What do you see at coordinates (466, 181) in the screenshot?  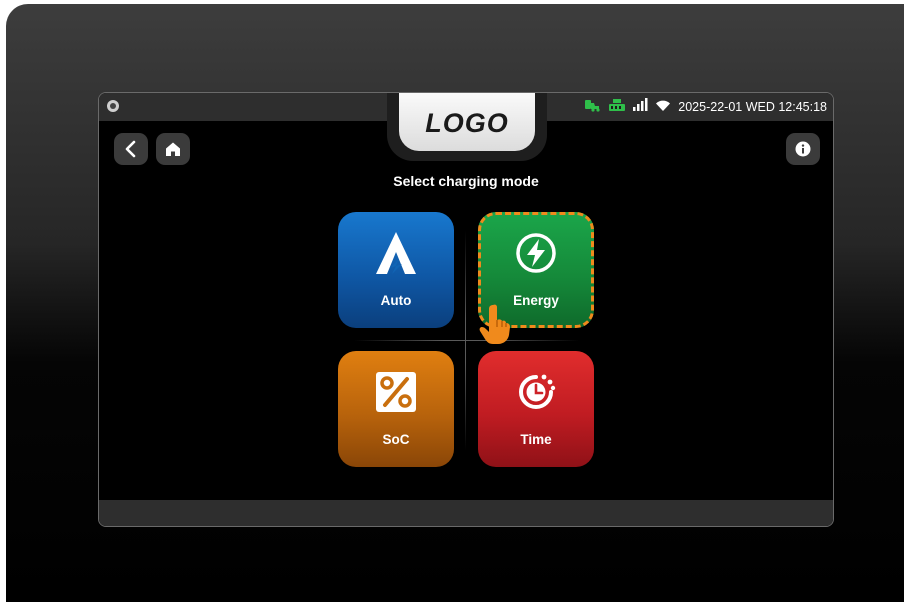 I see `page-title: Select charging mode` at bounding box center [466, 181].